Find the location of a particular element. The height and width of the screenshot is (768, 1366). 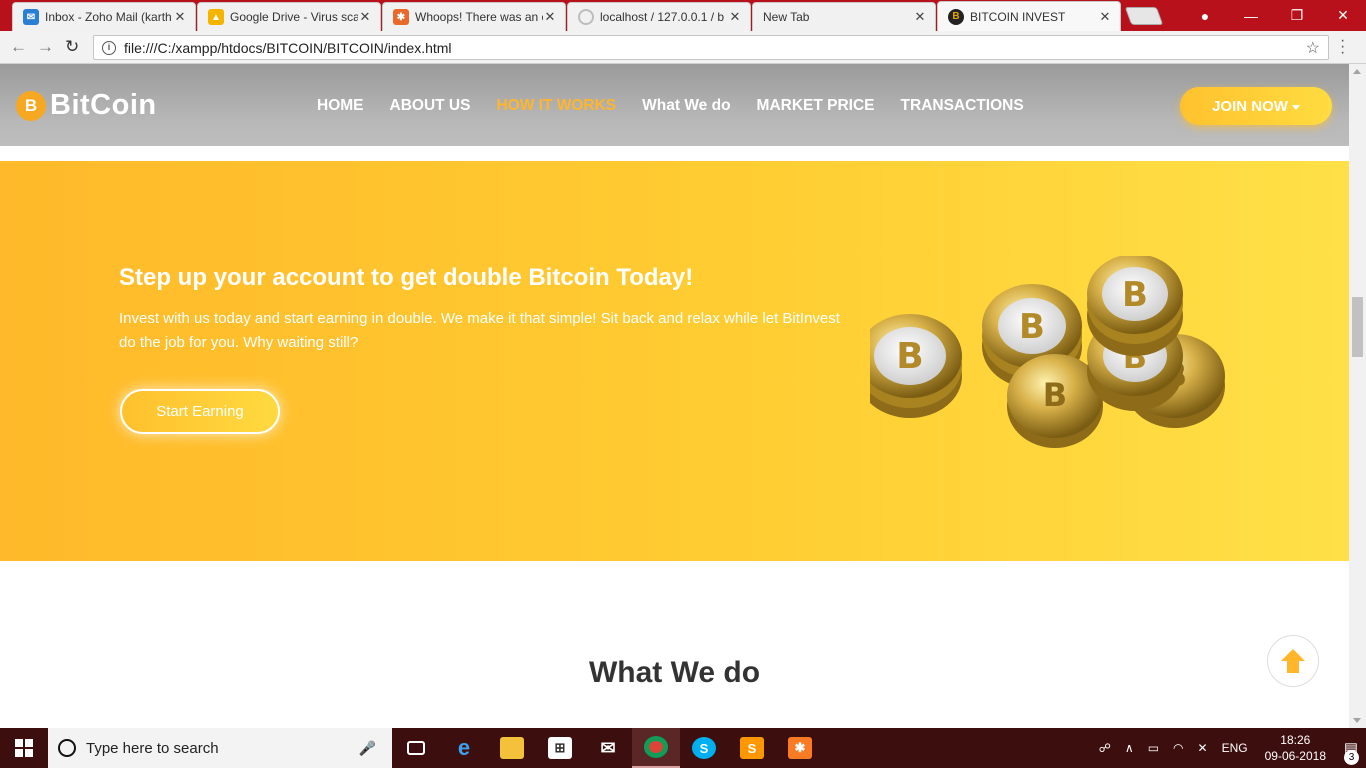

browser-tab-zoho: ✉ Inbox - Zoho Mail (karth ✕ is located at coordinates (104, 16).